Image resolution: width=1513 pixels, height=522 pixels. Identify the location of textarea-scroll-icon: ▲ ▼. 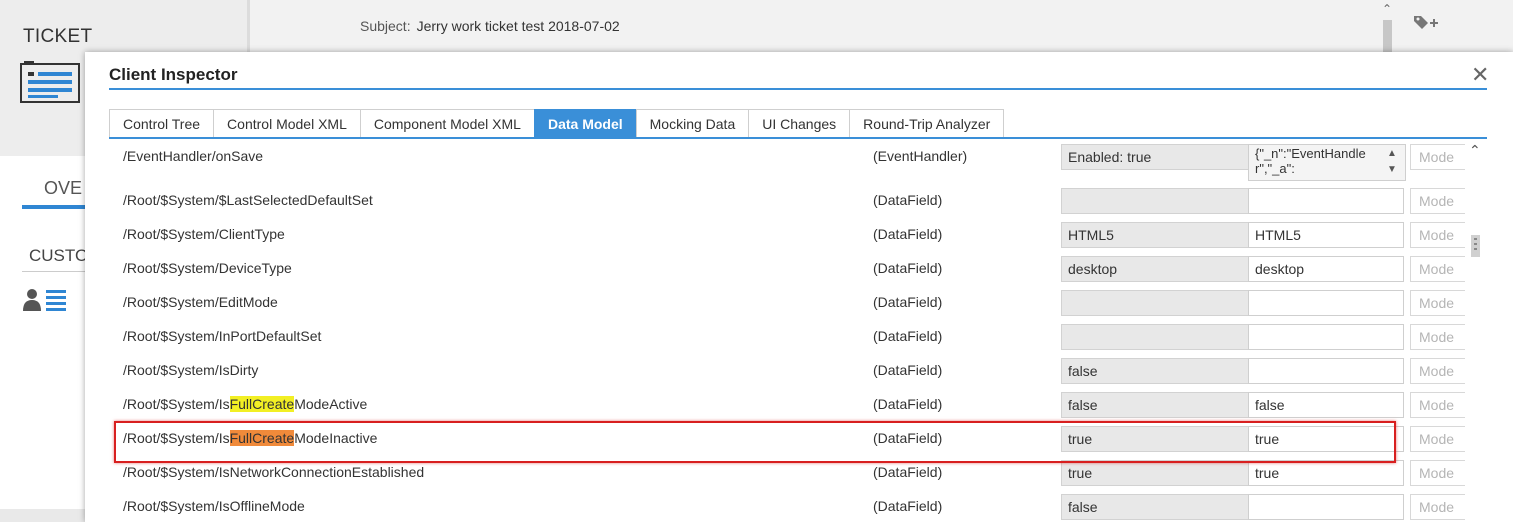
(1392, 162).